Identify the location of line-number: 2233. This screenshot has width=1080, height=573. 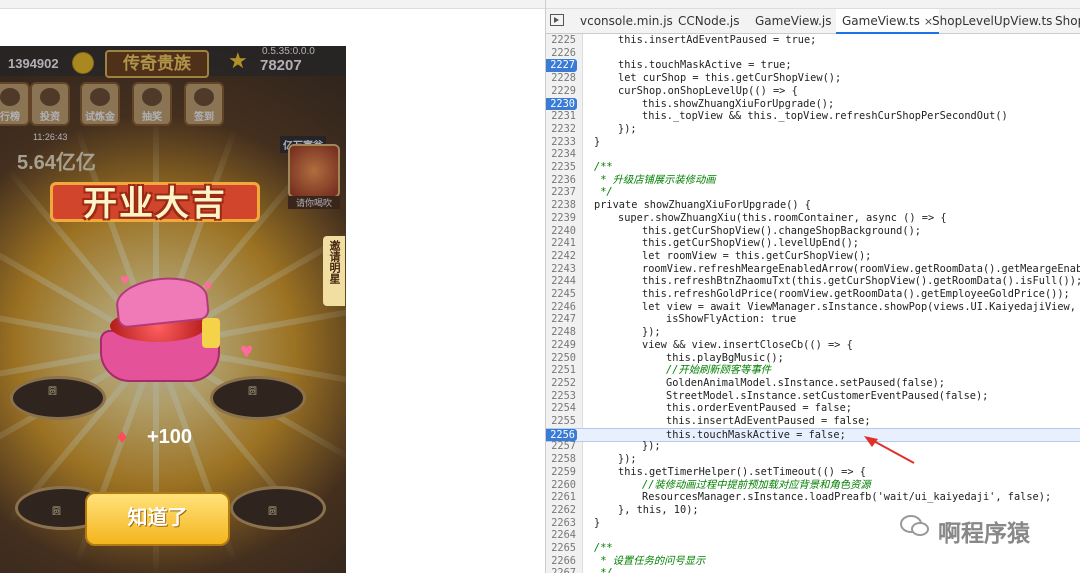
(561, 142).